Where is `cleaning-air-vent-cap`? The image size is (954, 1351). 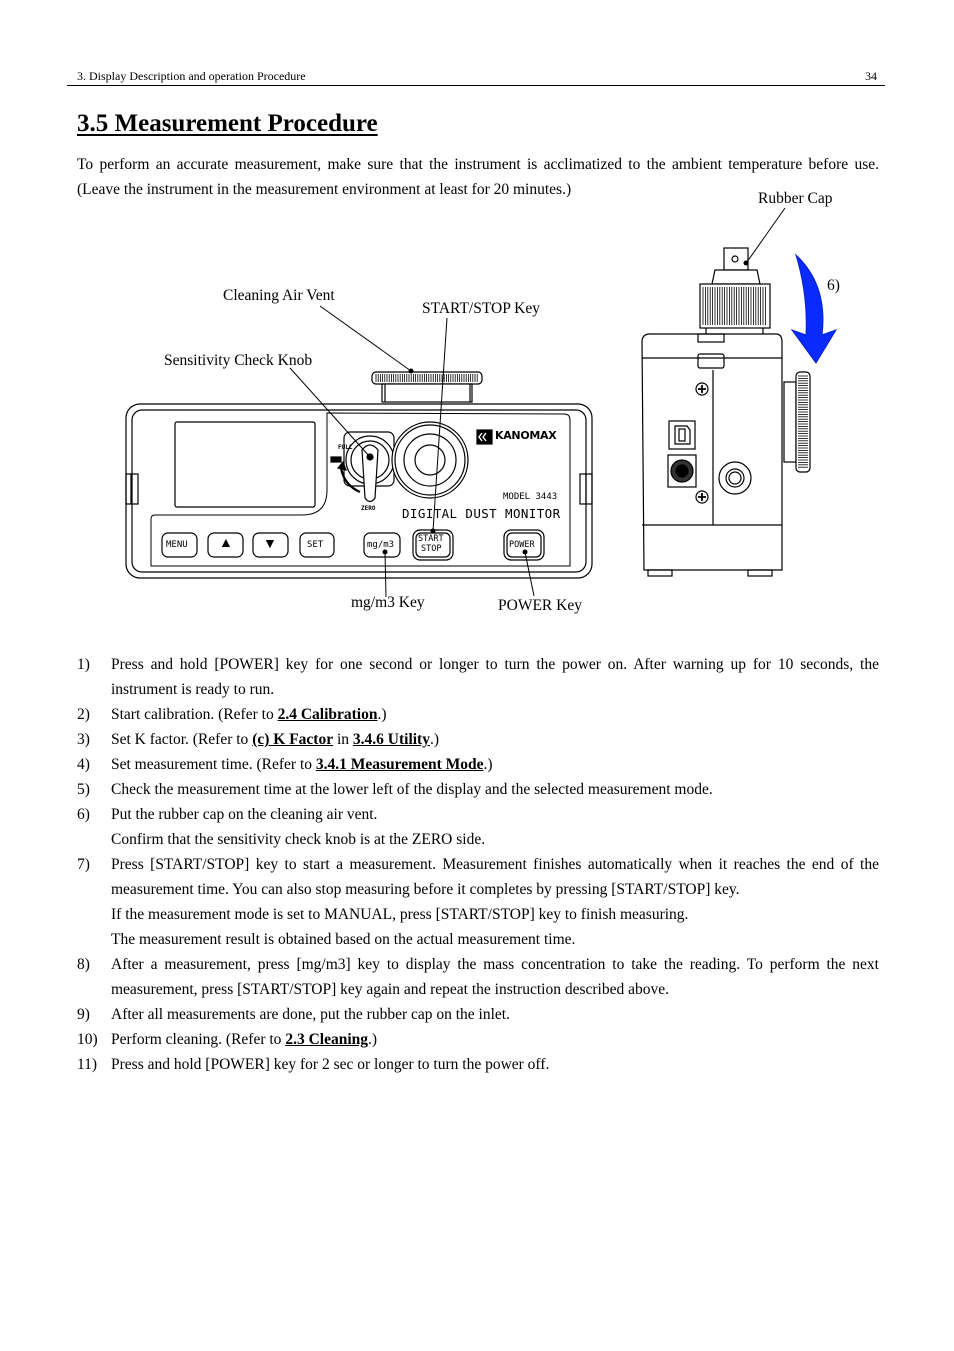
cleaning-air-vent-cap is located at coordinates (427, 387).